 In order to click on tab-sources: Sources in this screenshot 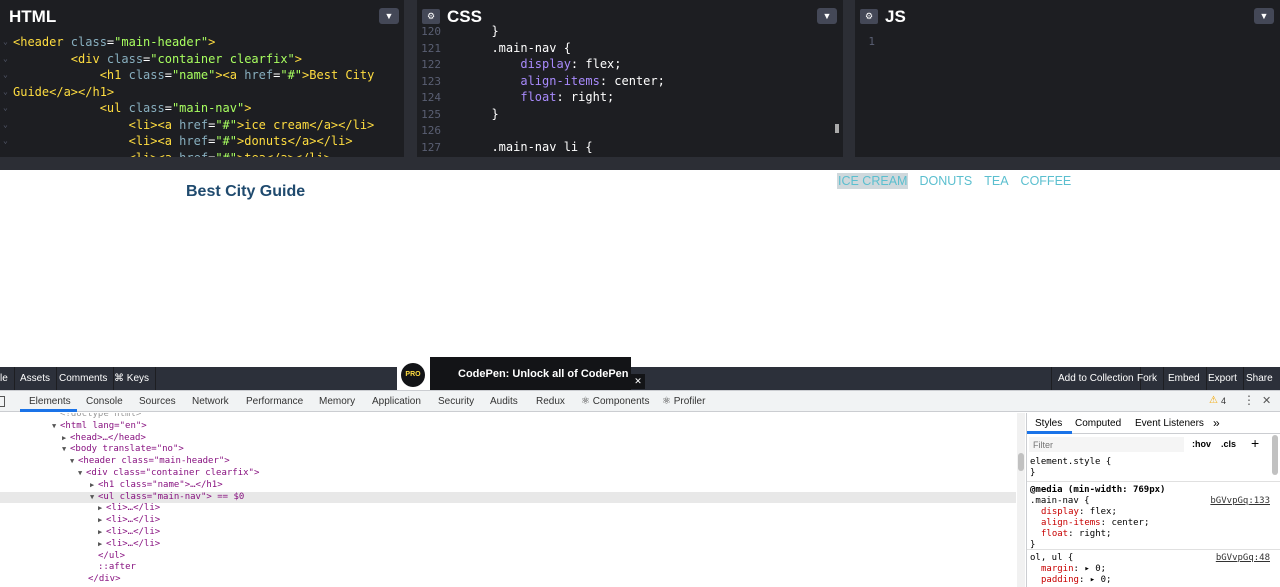, I will do `click(157, 401)`.